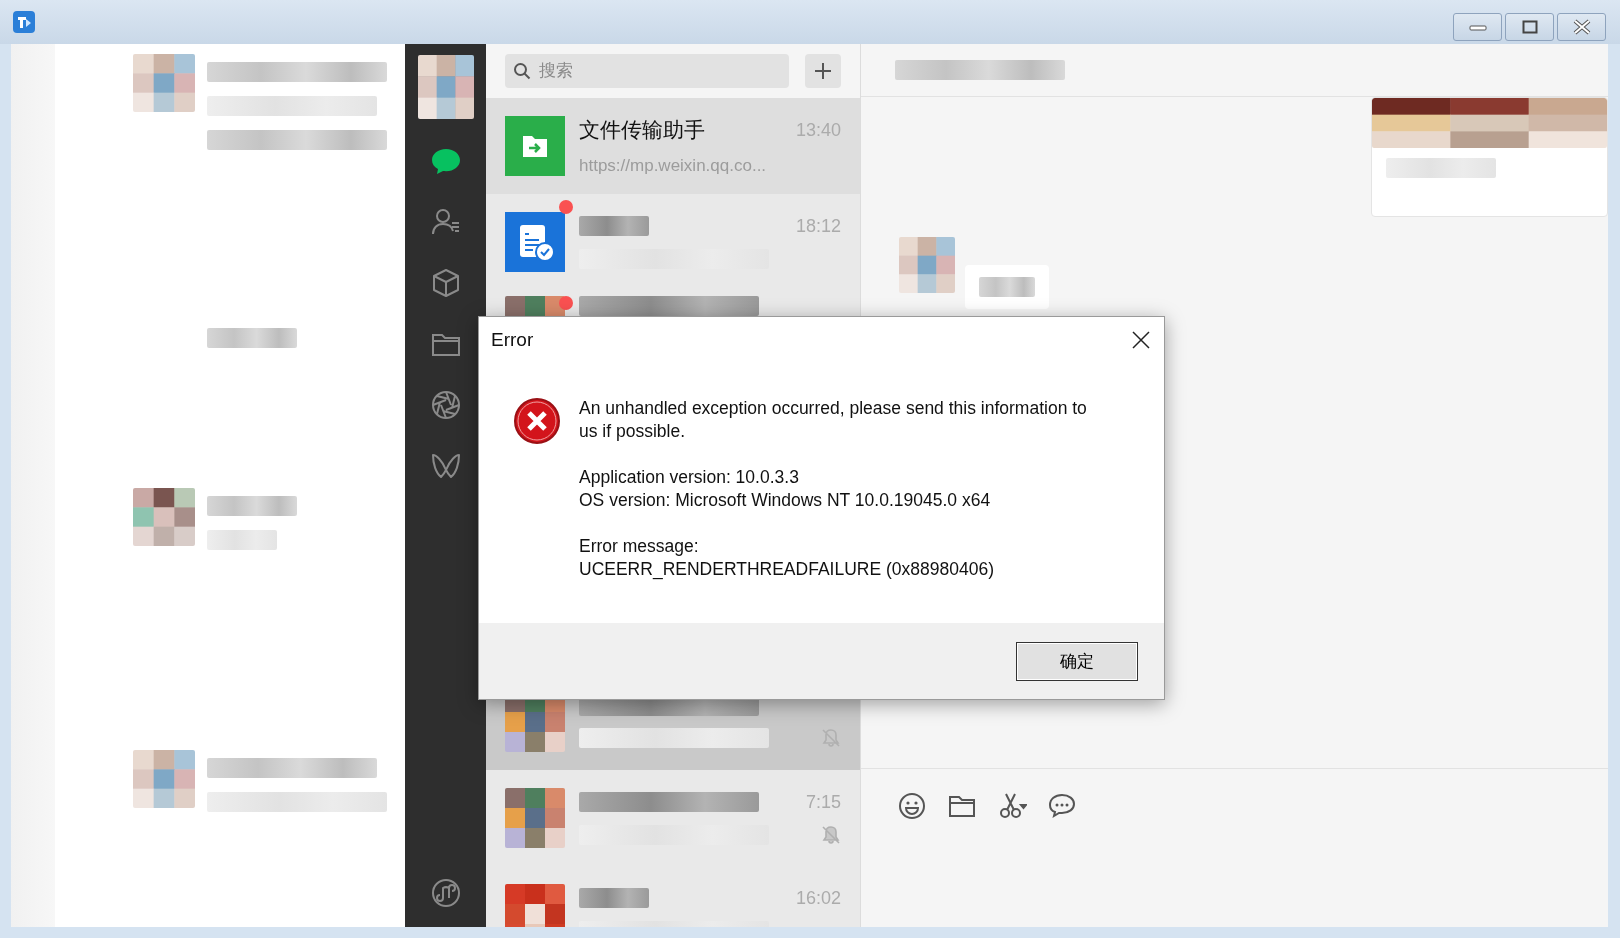 Image resolution: width=1620 pixels, height=938 pixels. Describe the element at coordinates (445, 893) in the screenshot. I see `link-circle-icon` at that location.